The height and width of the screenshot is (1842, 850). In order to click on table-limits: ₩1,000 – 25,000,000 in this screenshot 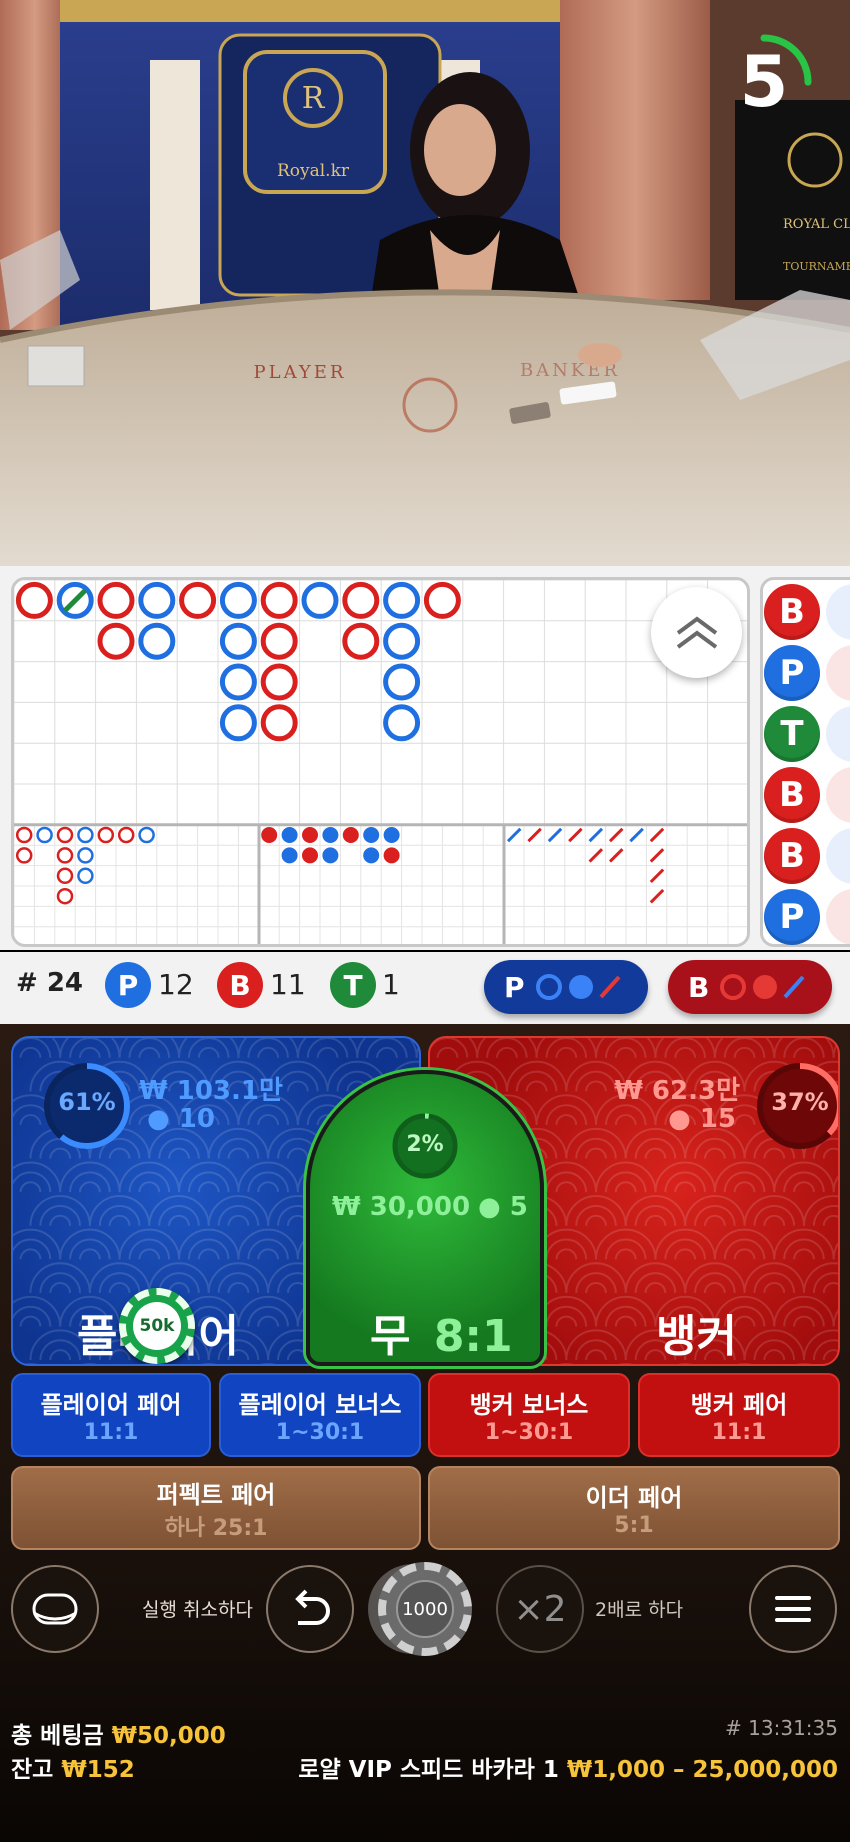, I will do `click(702, 1770)`.